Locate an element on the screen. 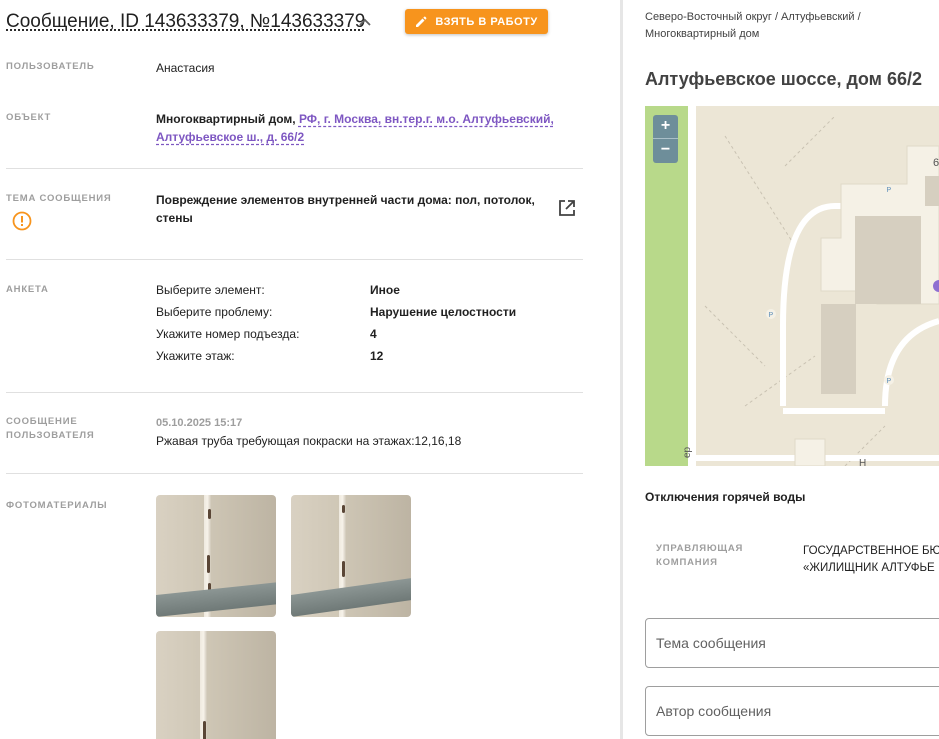  survey-value-entrance: 4 is located at coordinates (373, 334).